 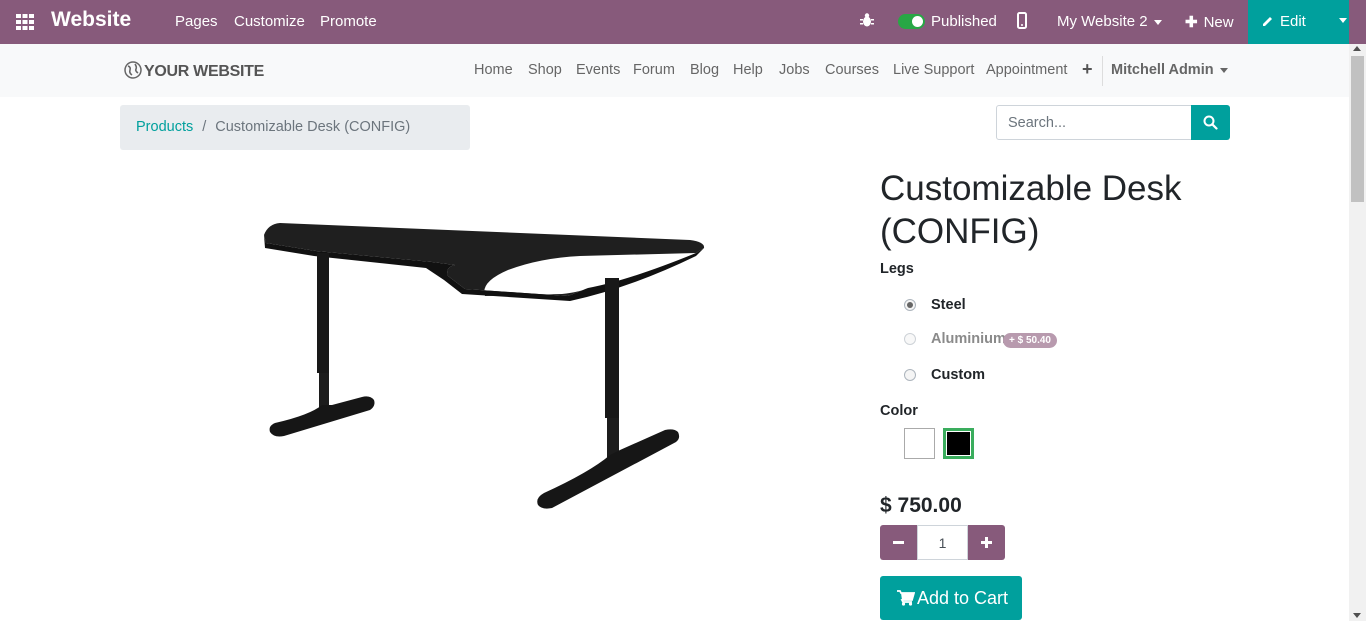 What do you see at coordinates (1267, 21) in the screenshot?
I see `pencil-icon` at bounding box center [1267, 21].